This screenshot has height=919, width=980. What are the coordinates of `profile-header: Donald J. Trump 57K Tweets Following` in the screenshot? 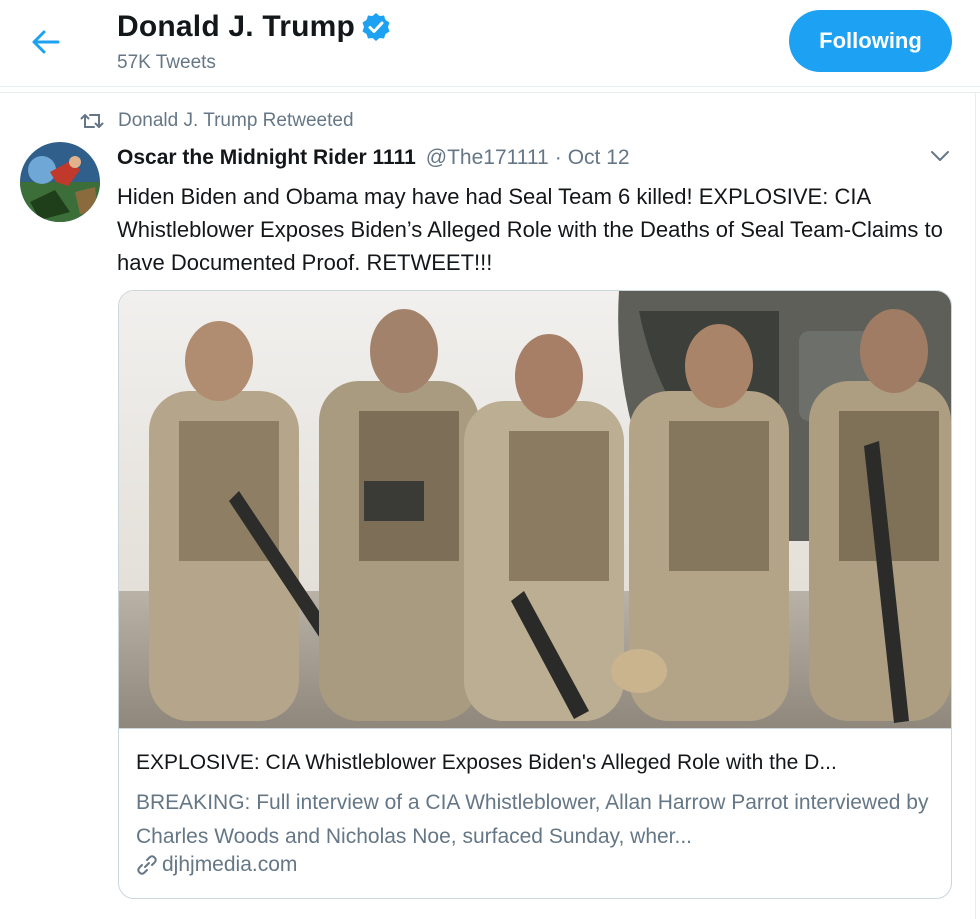 It's located at (490, 43).